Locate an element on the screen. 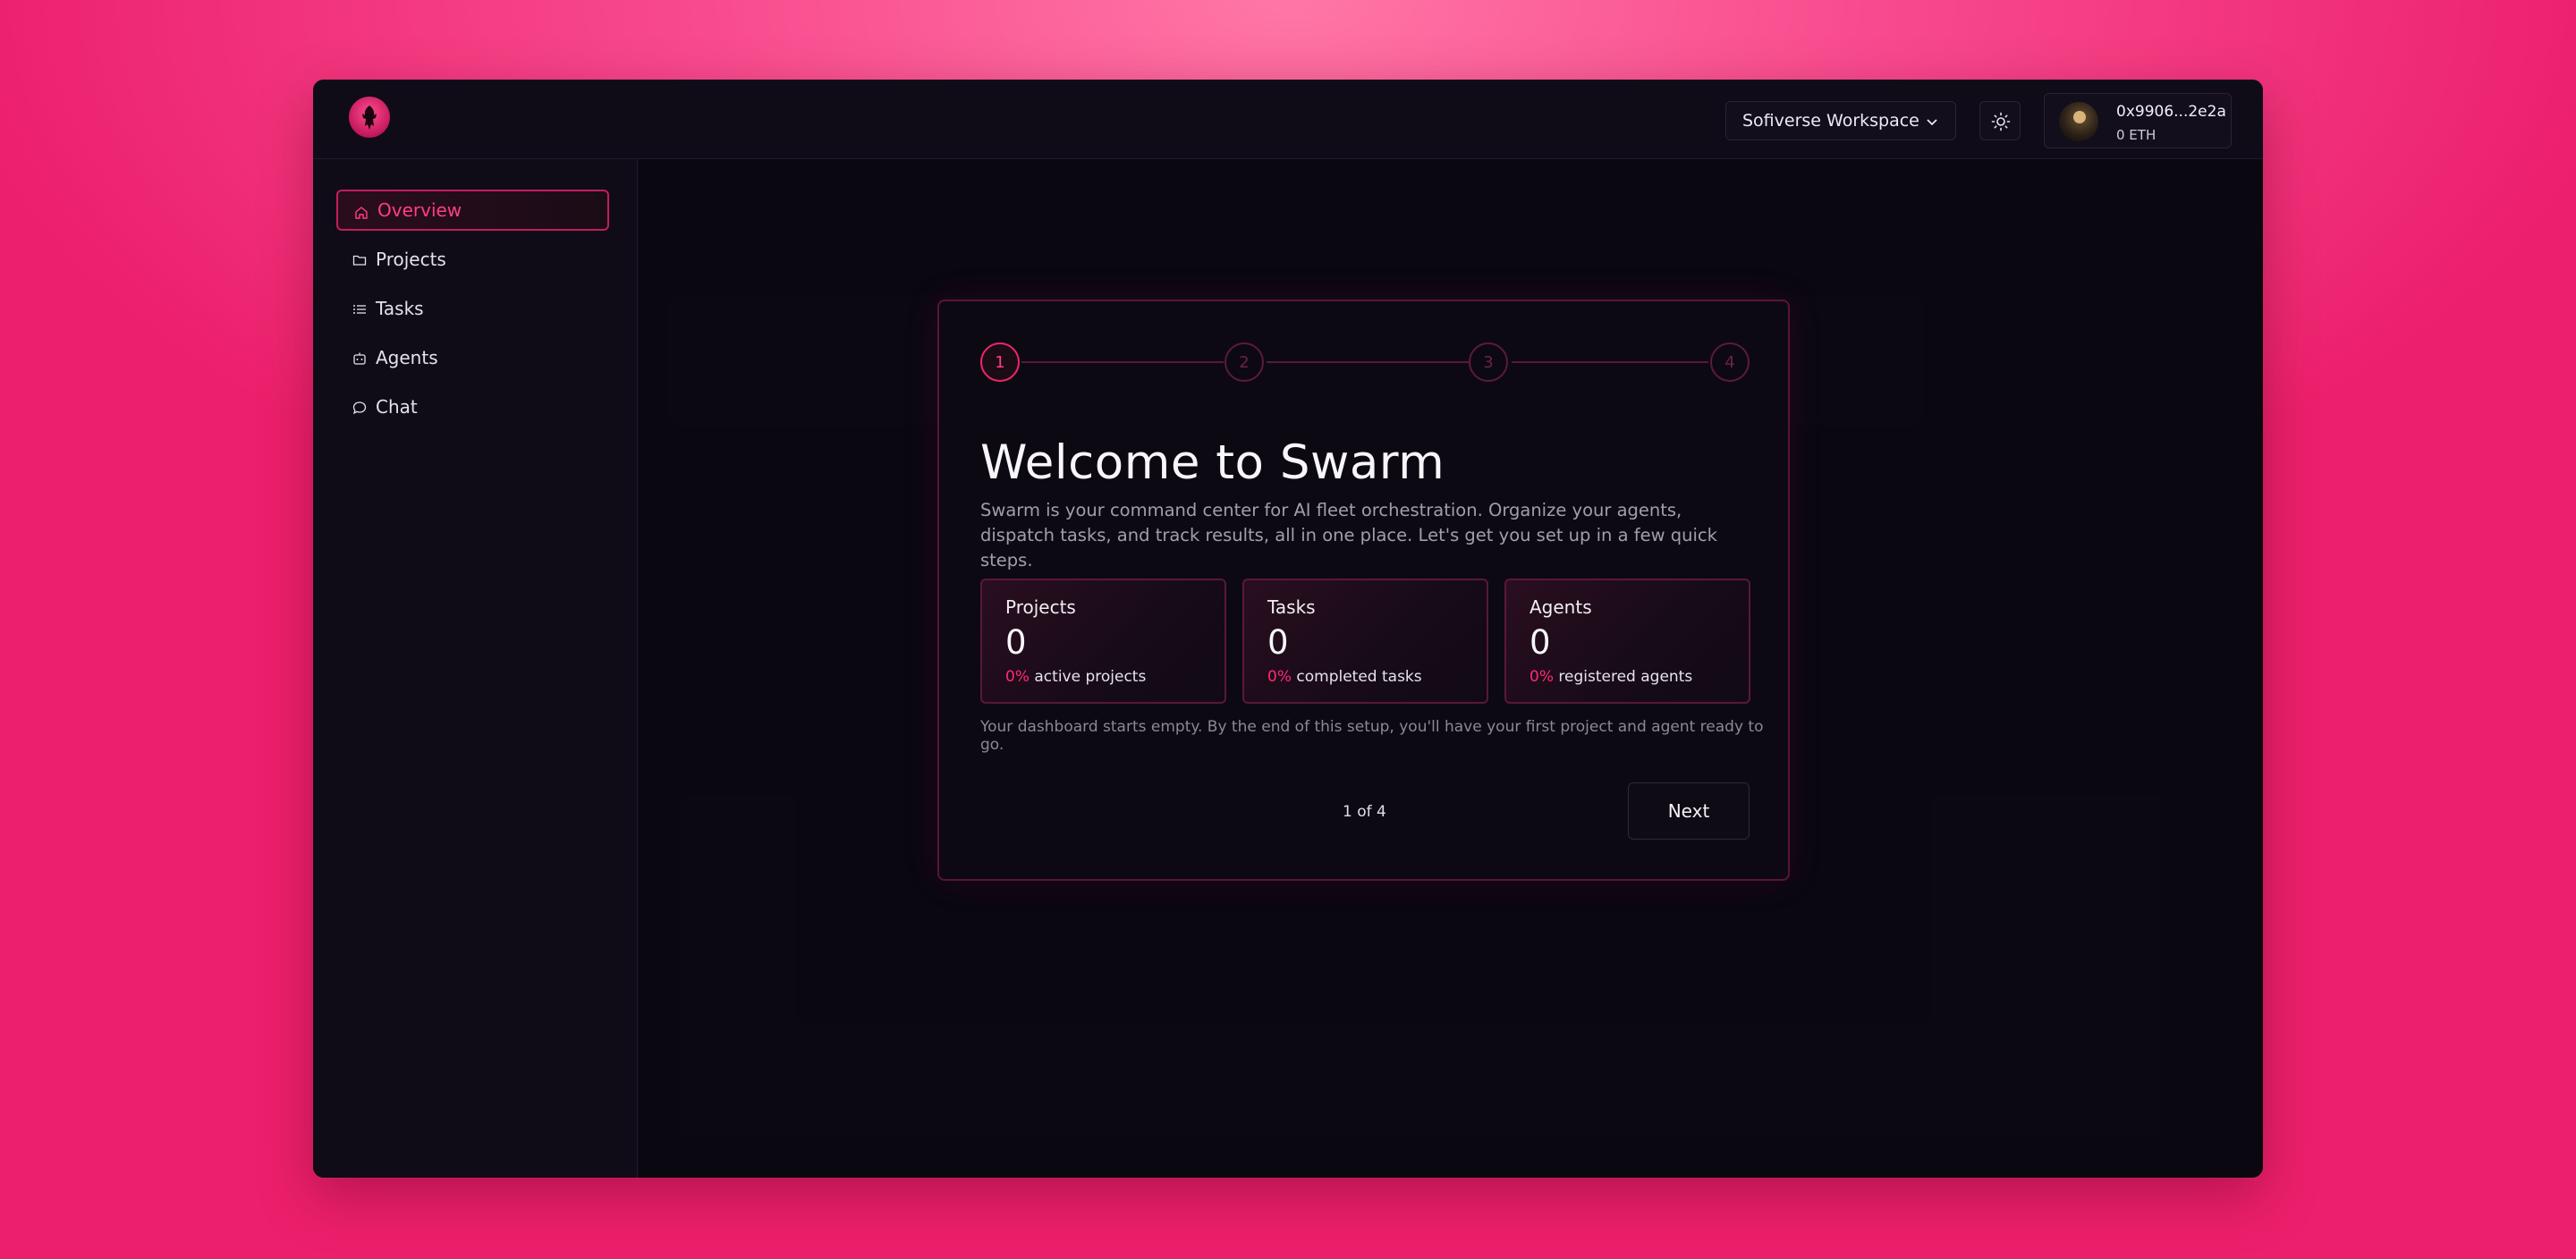 This screenshot has height=1259, width=2576. stat-caption-text: active projects is located at coordinates (1090, 677).